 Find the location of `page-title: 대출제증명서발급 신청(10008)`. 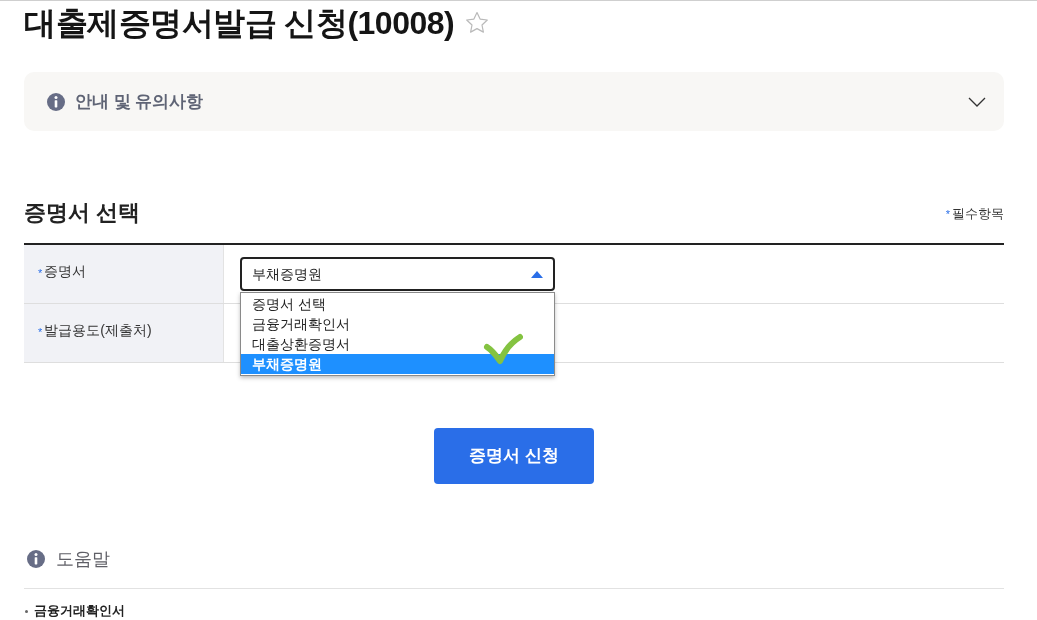

page-title: 대출제증명서발급 신청(10008) is located at coordinates (239, 23).